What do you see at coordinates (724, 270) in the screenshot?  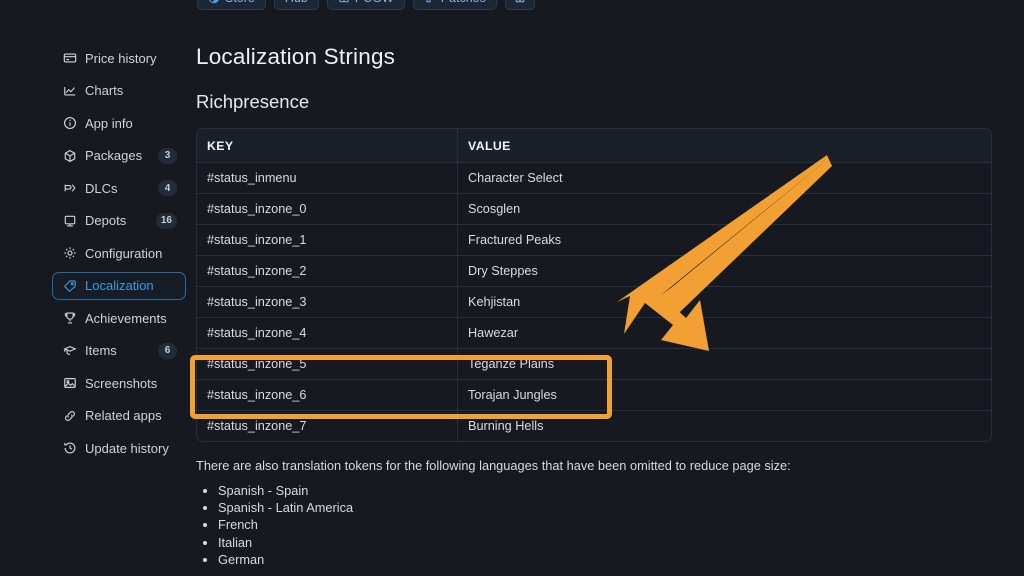 I see `cell-value: Dry Steppes` at bounding box center [724, 270].